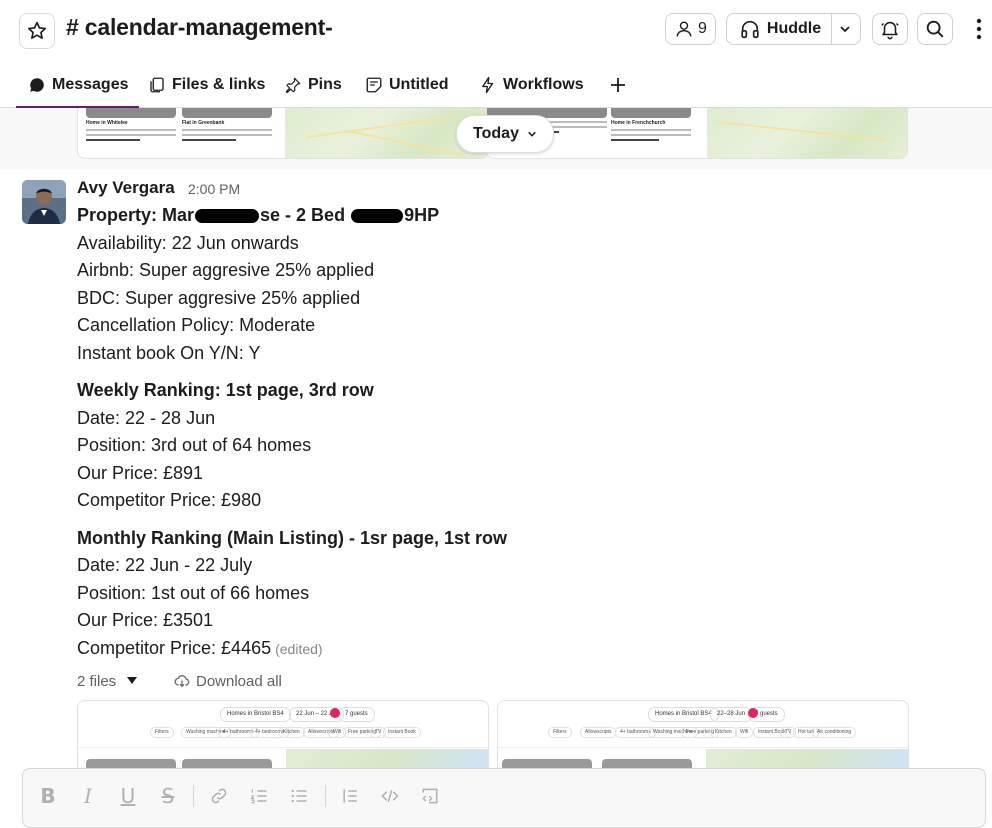 The width and height of the screenshot is (992, 828). I want to click on search-icon, so click(935, 29).